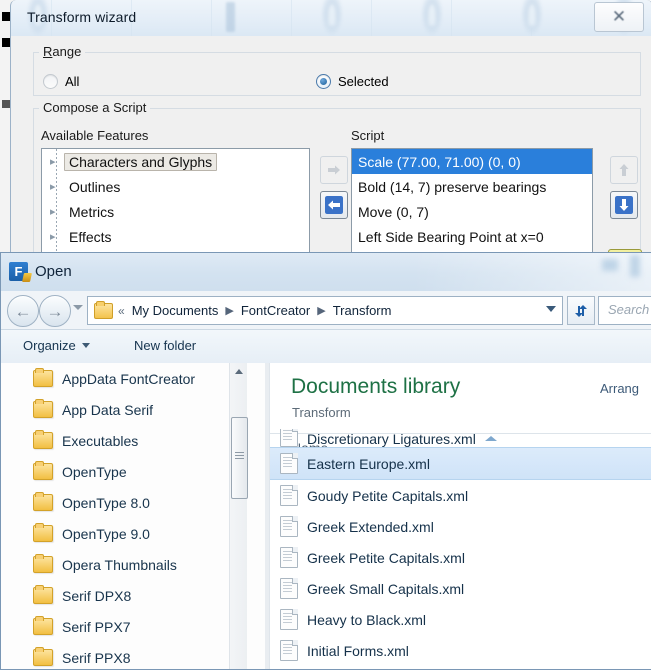 The width and height of the screenshot is (651, 670). I want to click on forward-button: →, so click(55, 311).